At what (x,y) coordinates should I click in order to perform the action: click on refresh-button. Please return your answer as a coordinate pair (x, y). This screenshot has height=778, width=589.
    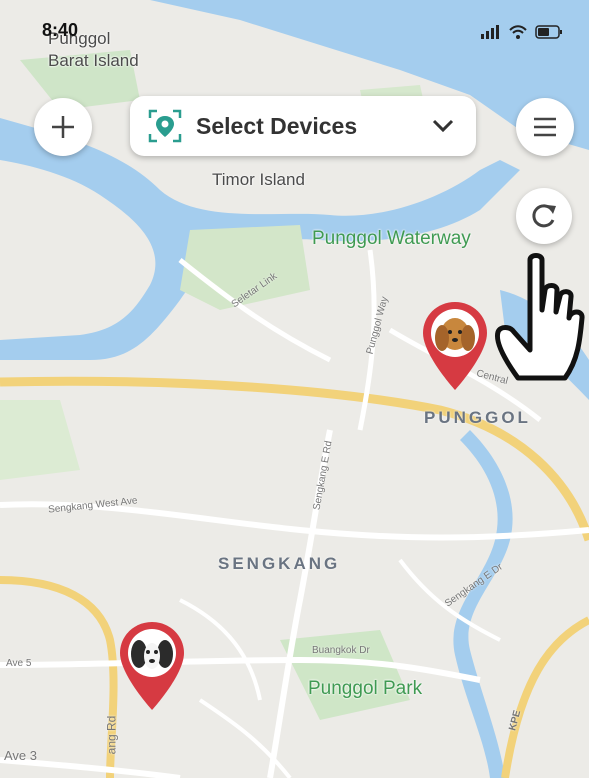
    Looking at the image, I should click on (544, 216).